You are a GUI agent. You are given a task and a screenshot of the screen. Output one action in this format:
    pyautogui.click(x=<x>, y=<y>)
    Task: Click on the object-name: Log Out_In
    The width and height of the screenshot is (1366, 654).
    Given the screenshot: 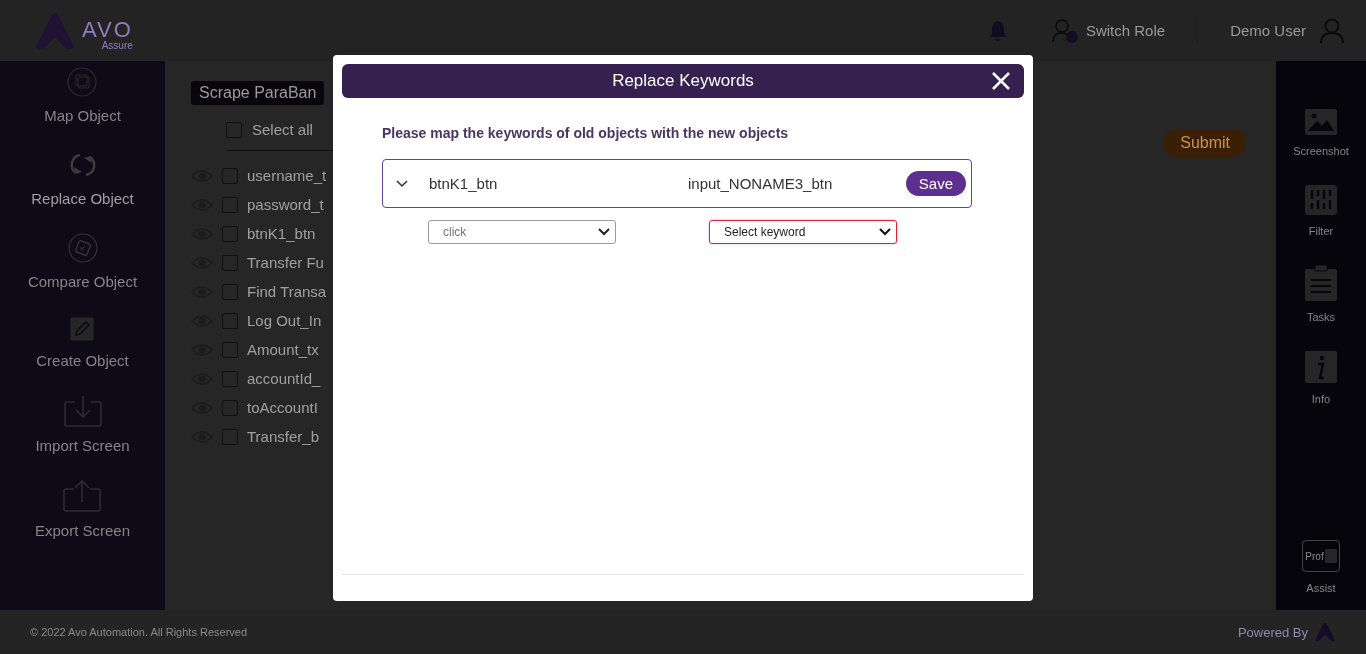 What is the action you would take?
    pyautogui.click(x=284, y=320)
    